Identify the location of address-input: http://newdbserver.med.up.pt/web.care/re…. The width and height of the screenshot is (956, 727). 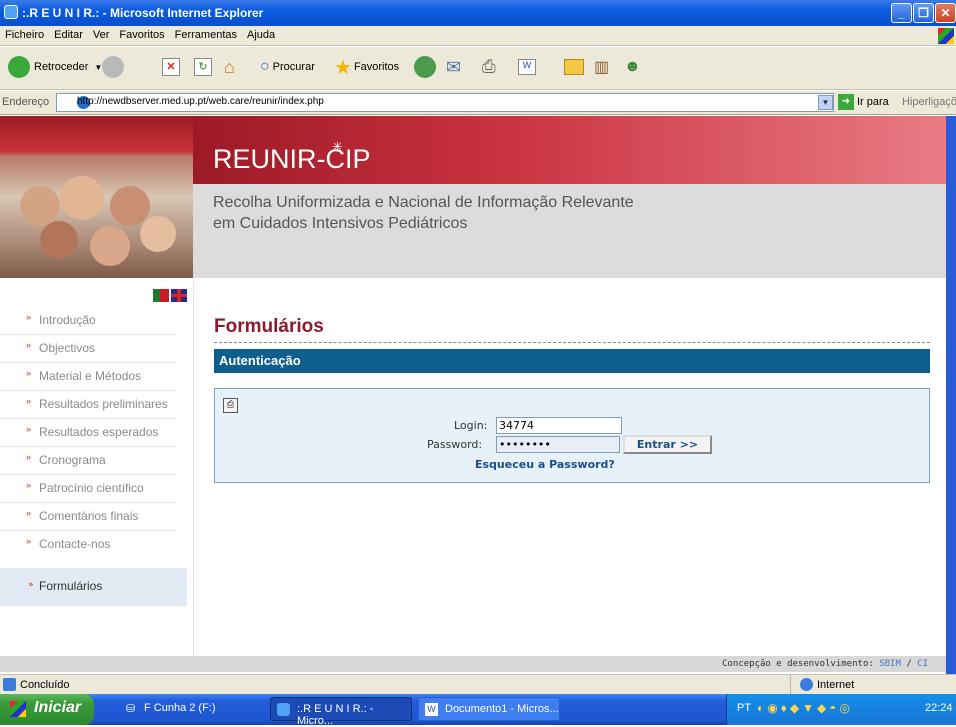
(445, 102).